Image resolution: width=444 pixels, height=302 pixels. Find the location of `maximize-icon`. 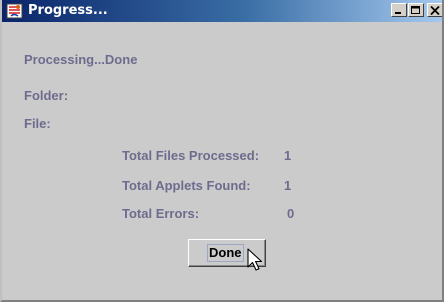

maximize-icon is located at coordinates (415, 10).